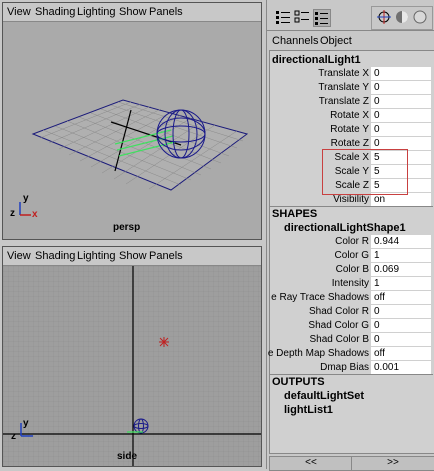 This screenshot has height=471, width=434. Describe the element at coordinates (384, 17) in the screenshot. I see `tool-settings-icon` at that location.